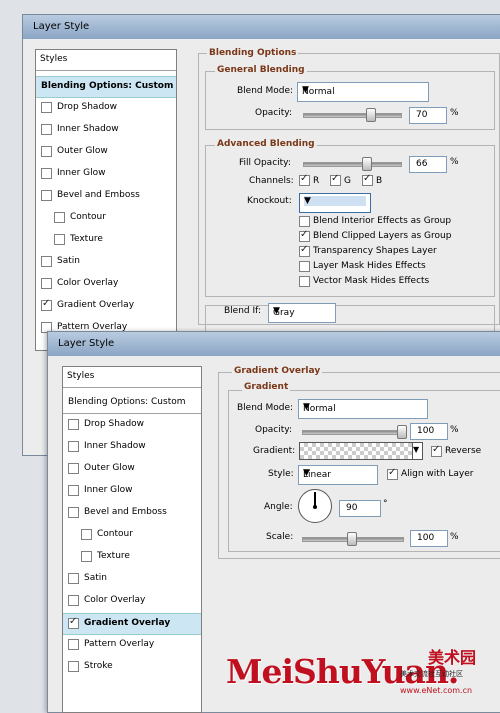  I want to click on back-transparency-shapes-checkbox, so click(304, 250).